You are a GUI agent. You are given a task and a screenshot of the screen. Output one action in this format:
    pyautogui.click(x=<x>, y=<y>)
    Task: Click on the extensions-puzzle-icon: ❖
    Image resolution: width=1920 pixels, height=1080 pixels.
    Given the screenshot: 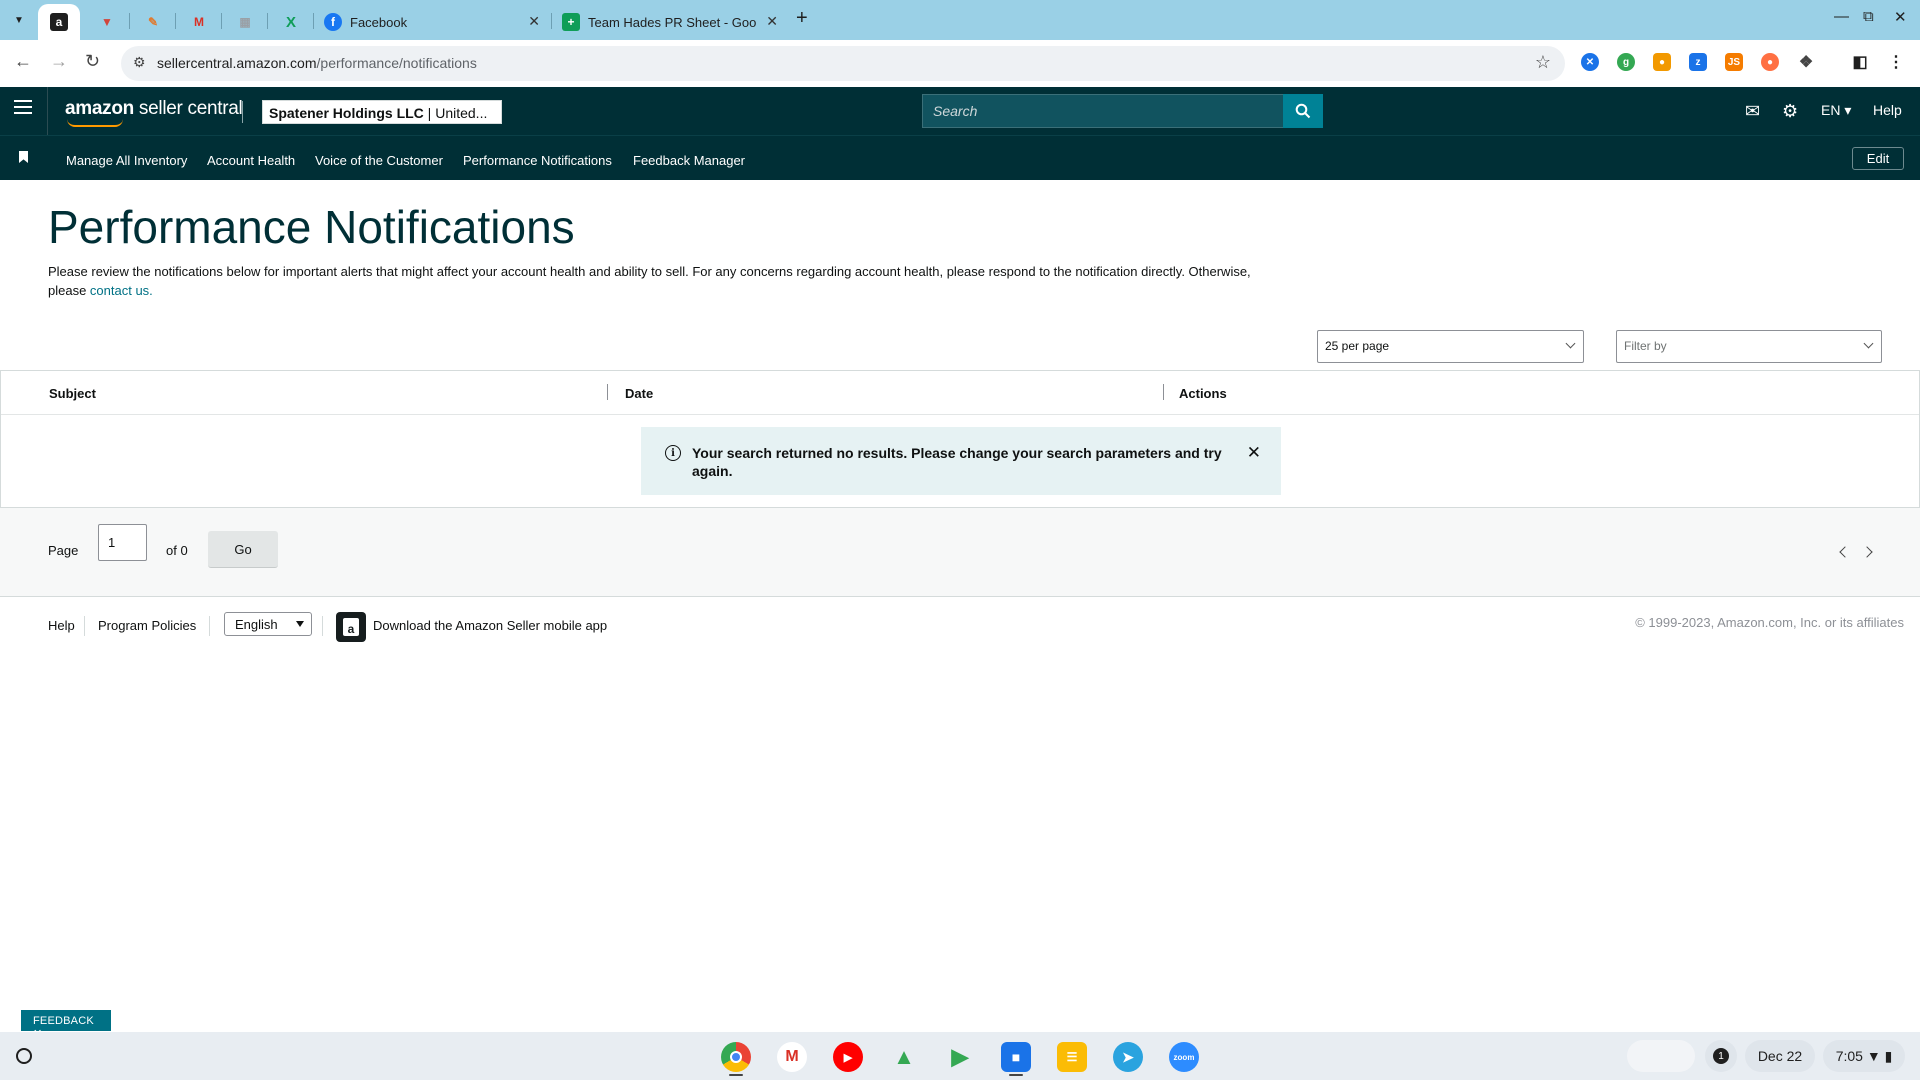 What is the action you would take?
    pyautogui.click(x=1806, y=62)
    